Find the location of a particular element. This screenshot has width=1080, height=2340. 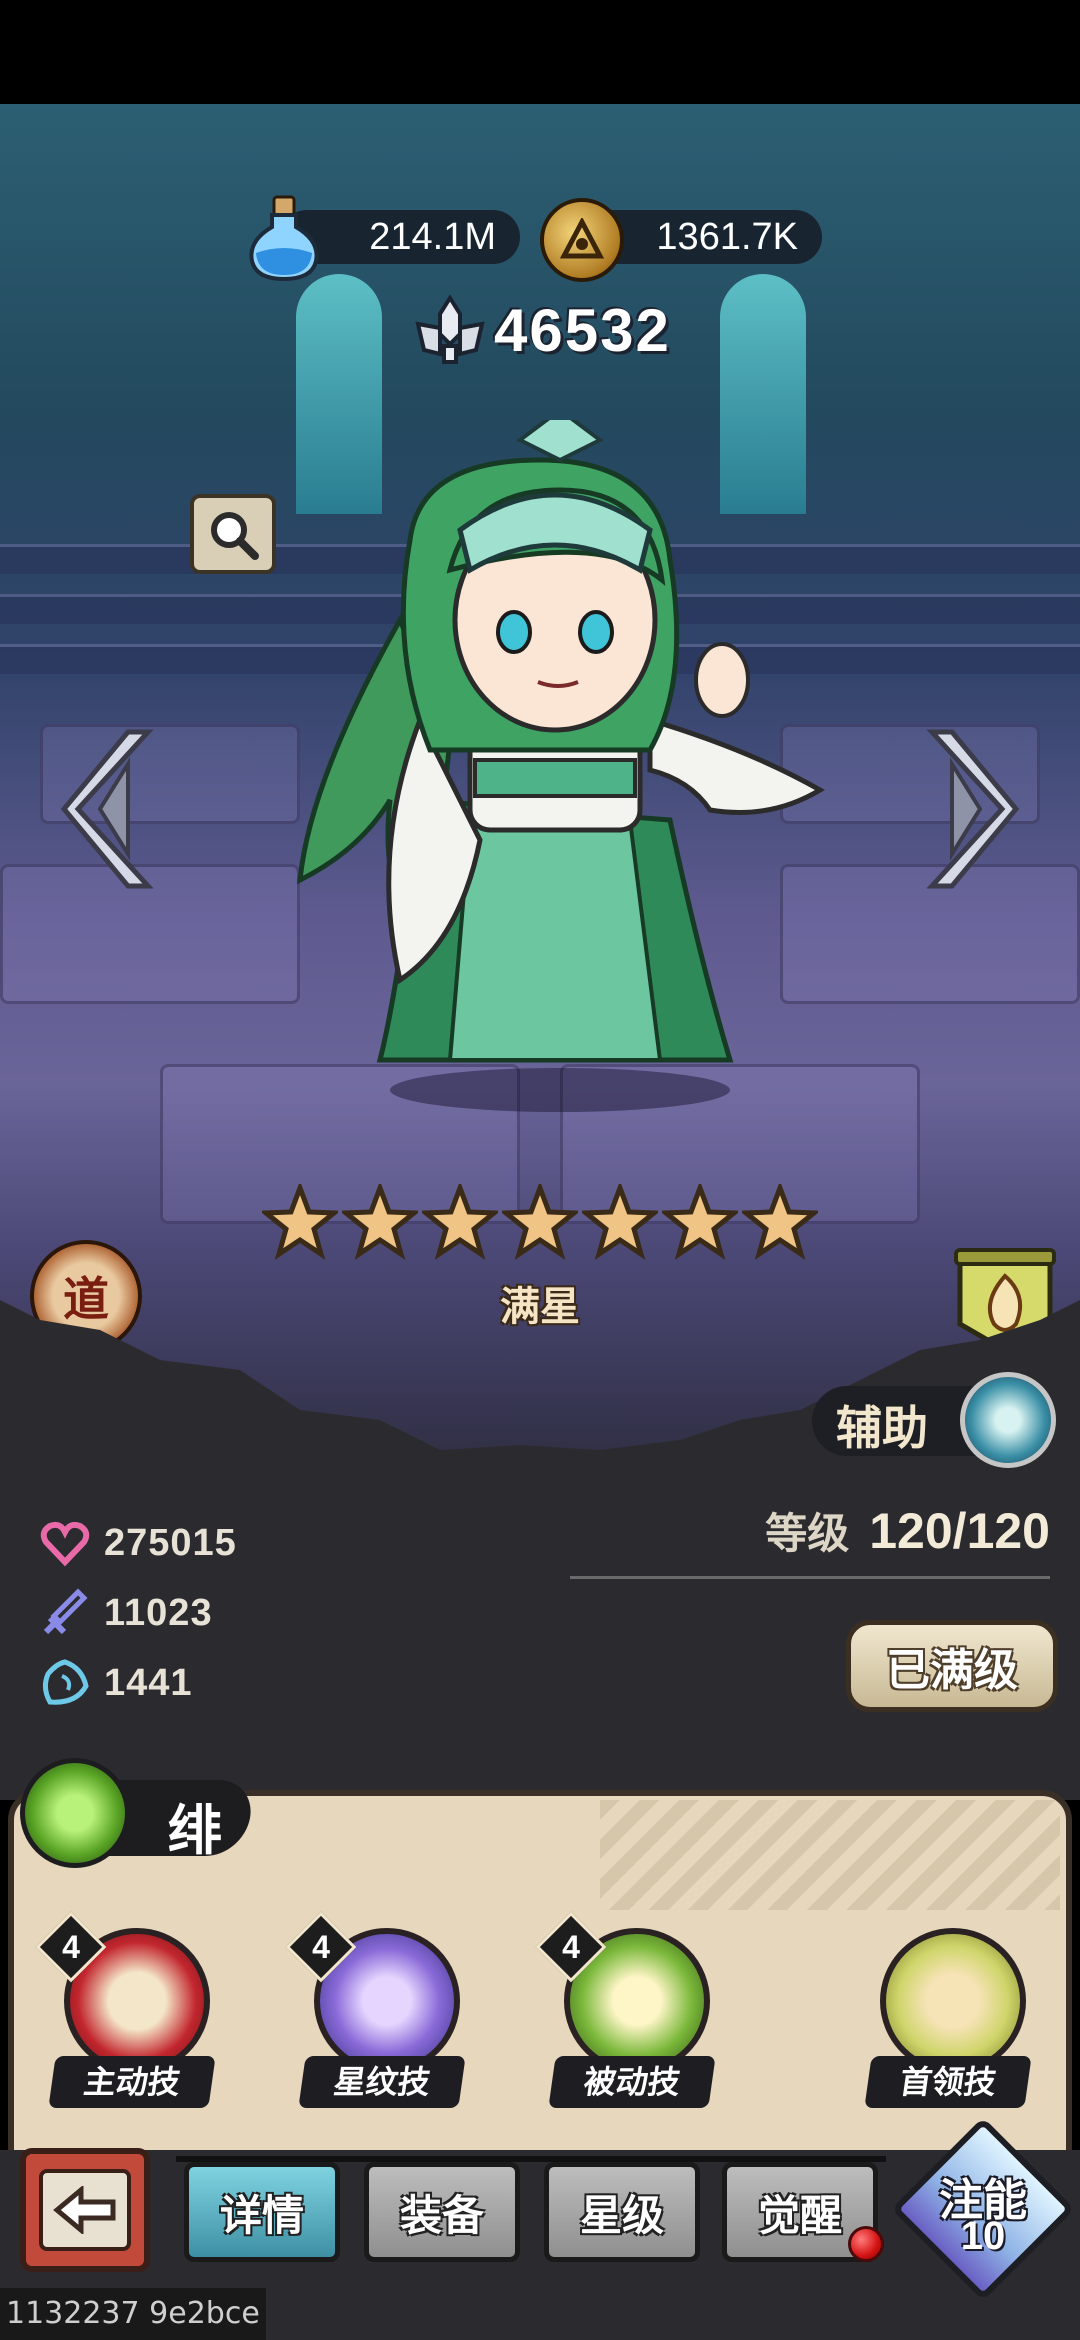

tab-star-level: 星级 is located at coordinates (622, 2212).